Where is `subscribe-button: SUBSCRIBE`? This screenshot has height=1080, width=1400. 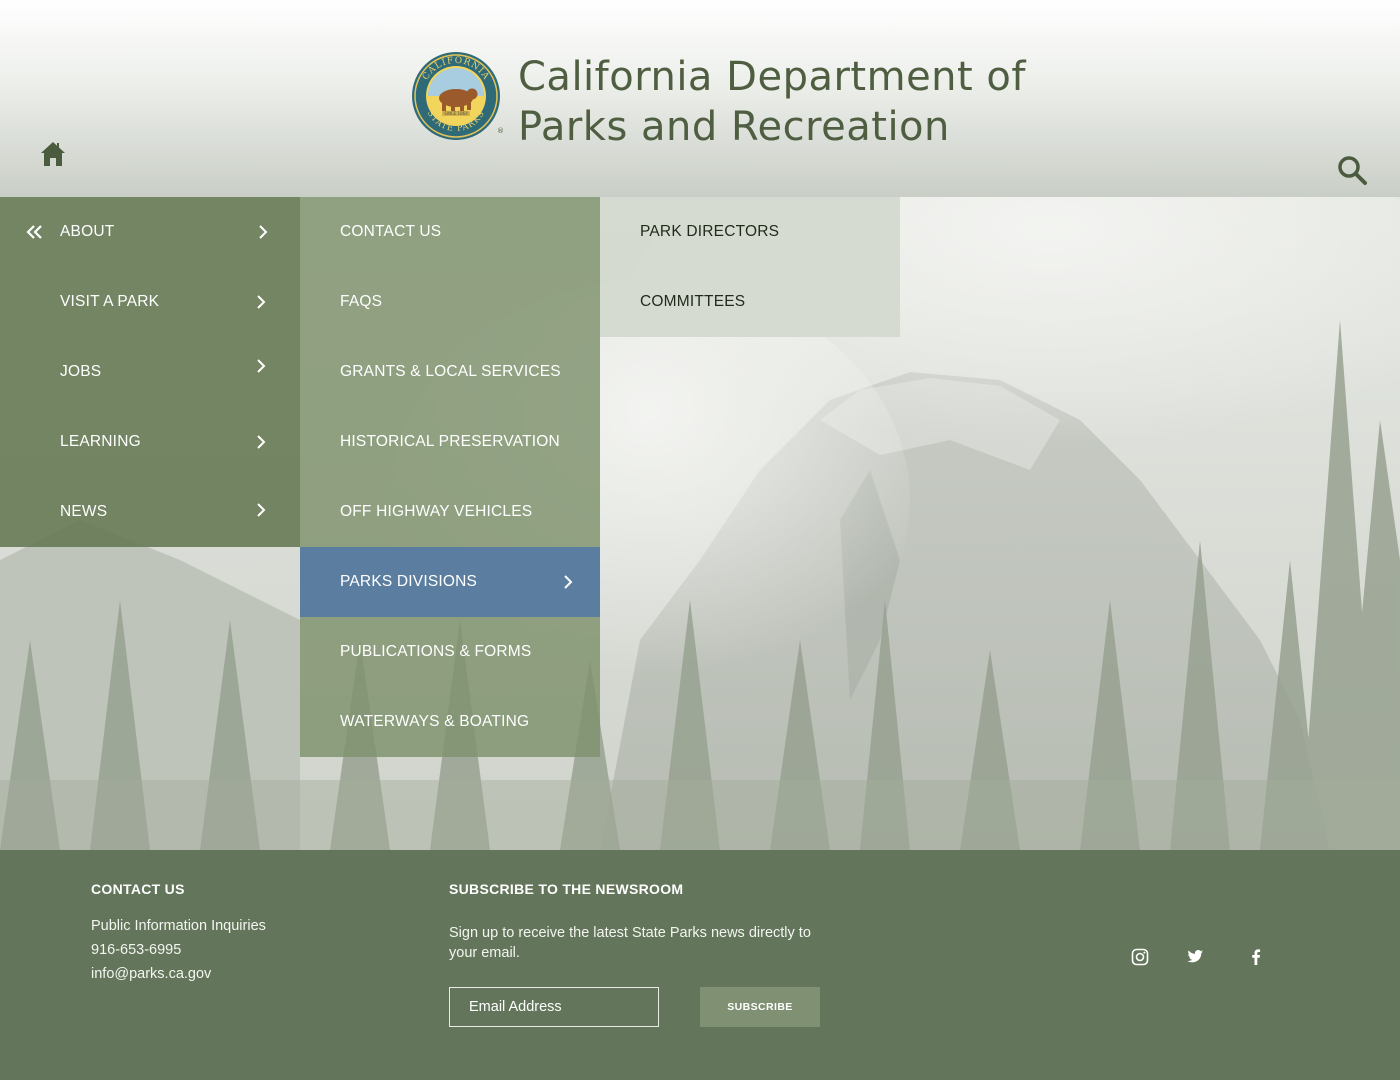 subscribe-button: SUBSCRIBE is located at coordinates (760, 1007).